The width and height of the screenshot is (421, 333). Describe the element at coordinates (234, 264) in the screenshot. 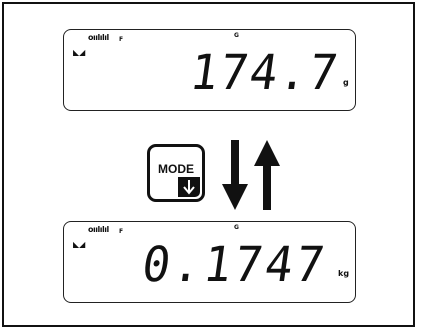

I see `weight-reading: 0.1747` at that location.